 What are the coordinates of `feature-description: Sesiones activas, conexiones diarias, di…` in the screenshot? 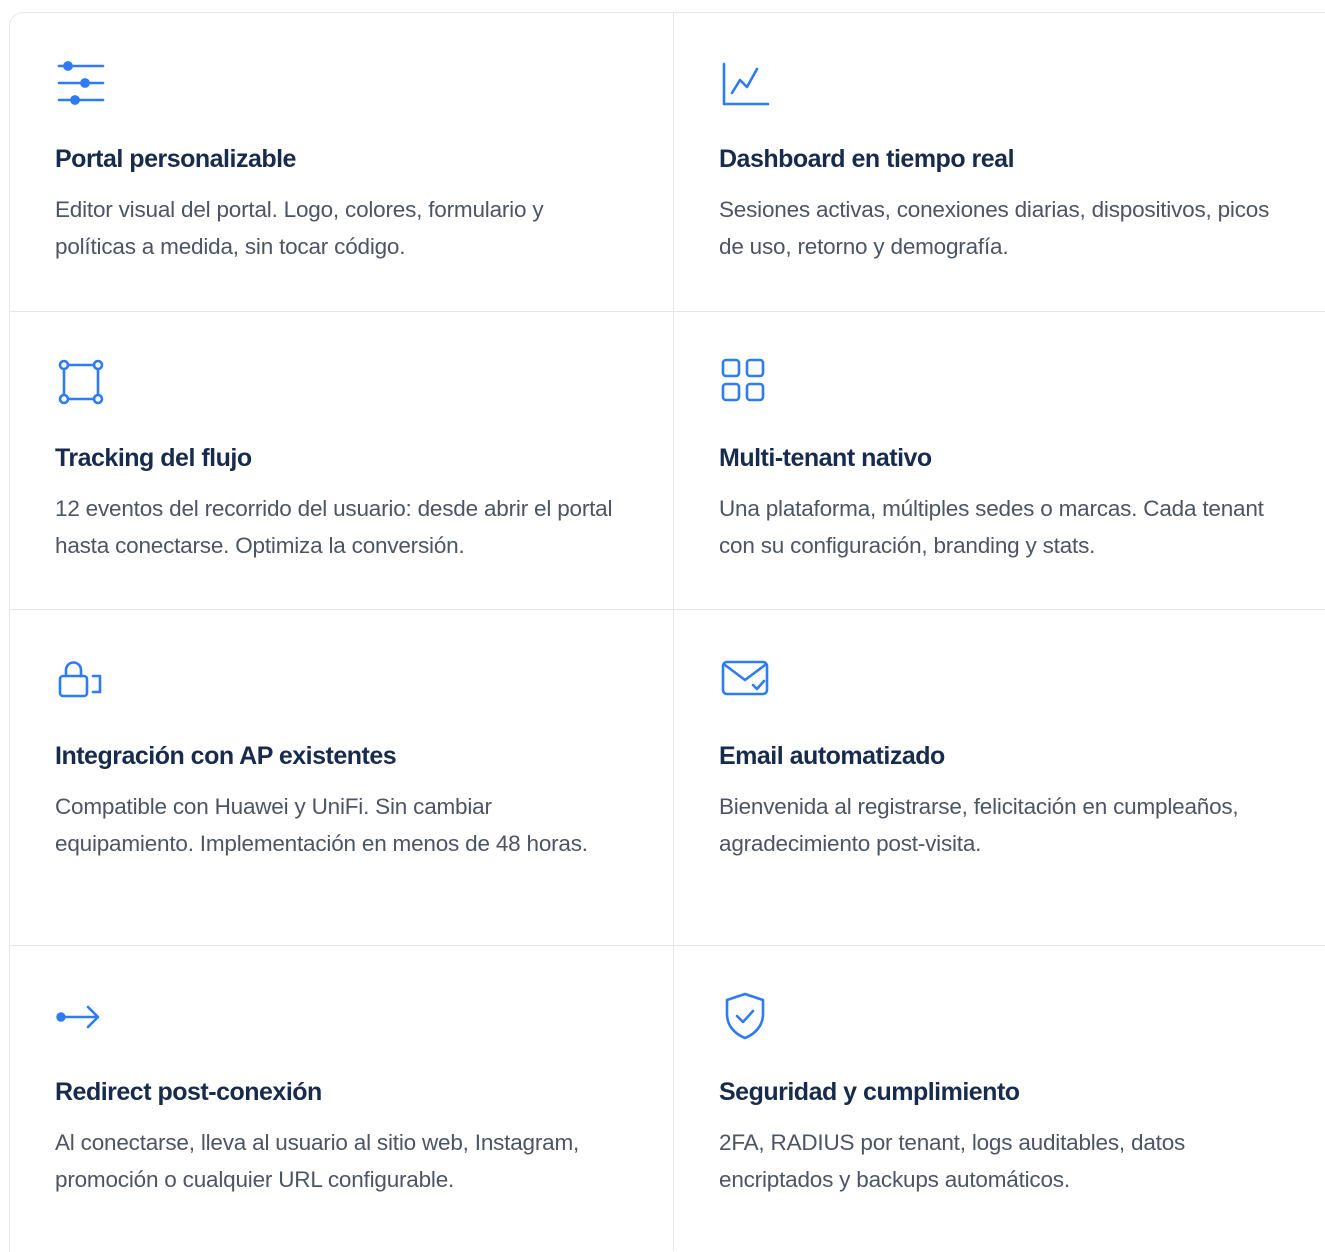 It's located at (994, 228).